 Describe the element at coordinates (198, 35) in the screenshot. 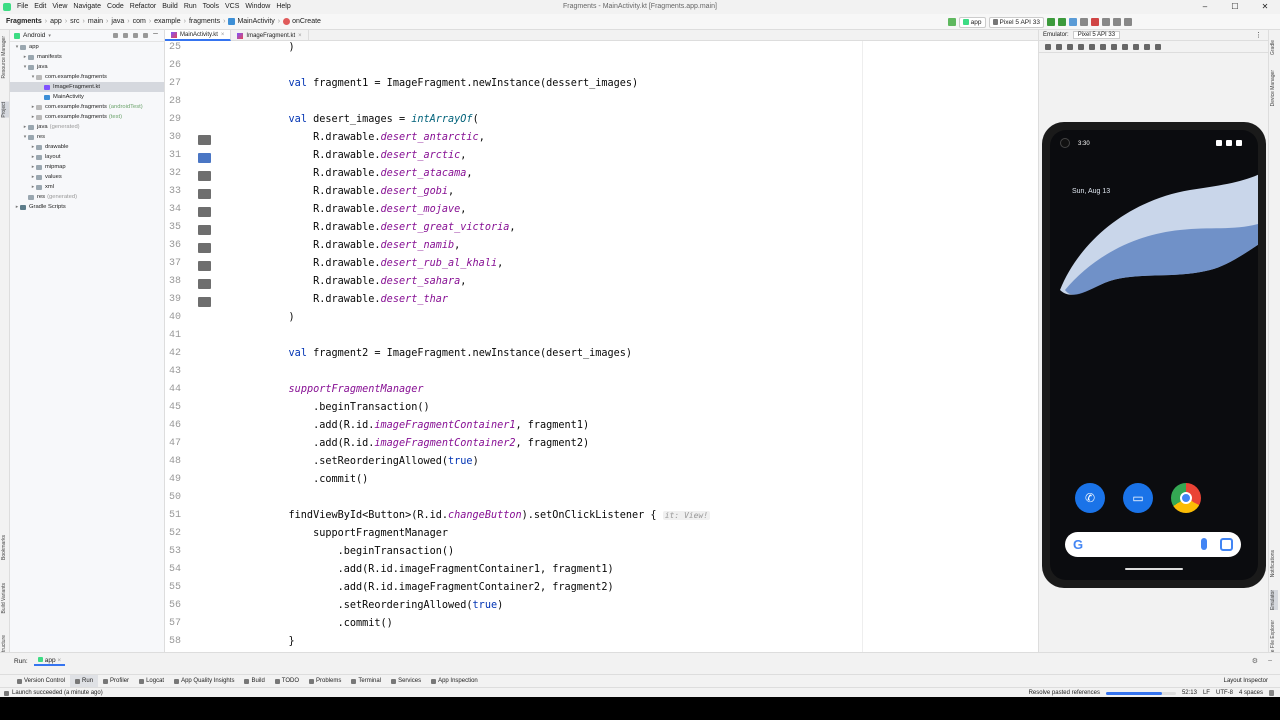

I see `editor-tab: MainActivity.kt ×` at that location.